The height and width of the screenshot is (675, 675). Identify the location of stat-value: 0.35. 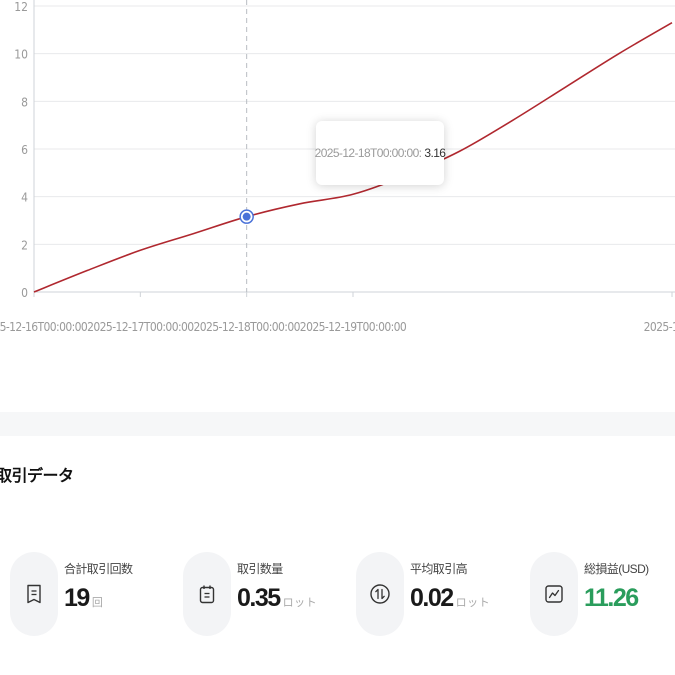
(259, 598).